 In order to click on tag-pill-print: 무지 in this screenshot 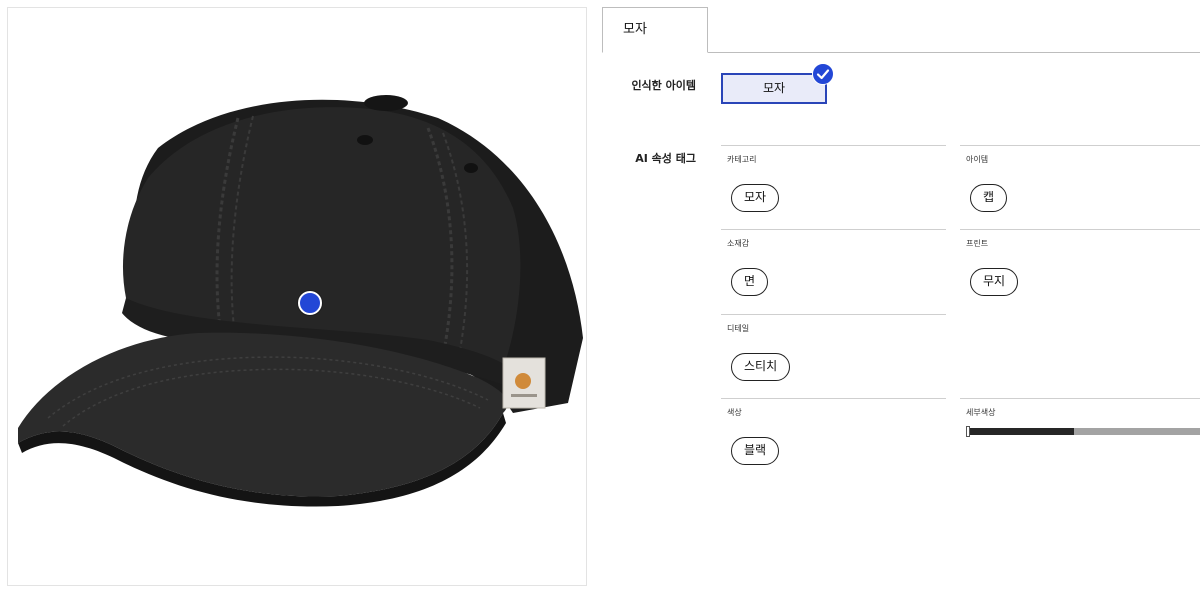, I will do `click(994, 282)`.